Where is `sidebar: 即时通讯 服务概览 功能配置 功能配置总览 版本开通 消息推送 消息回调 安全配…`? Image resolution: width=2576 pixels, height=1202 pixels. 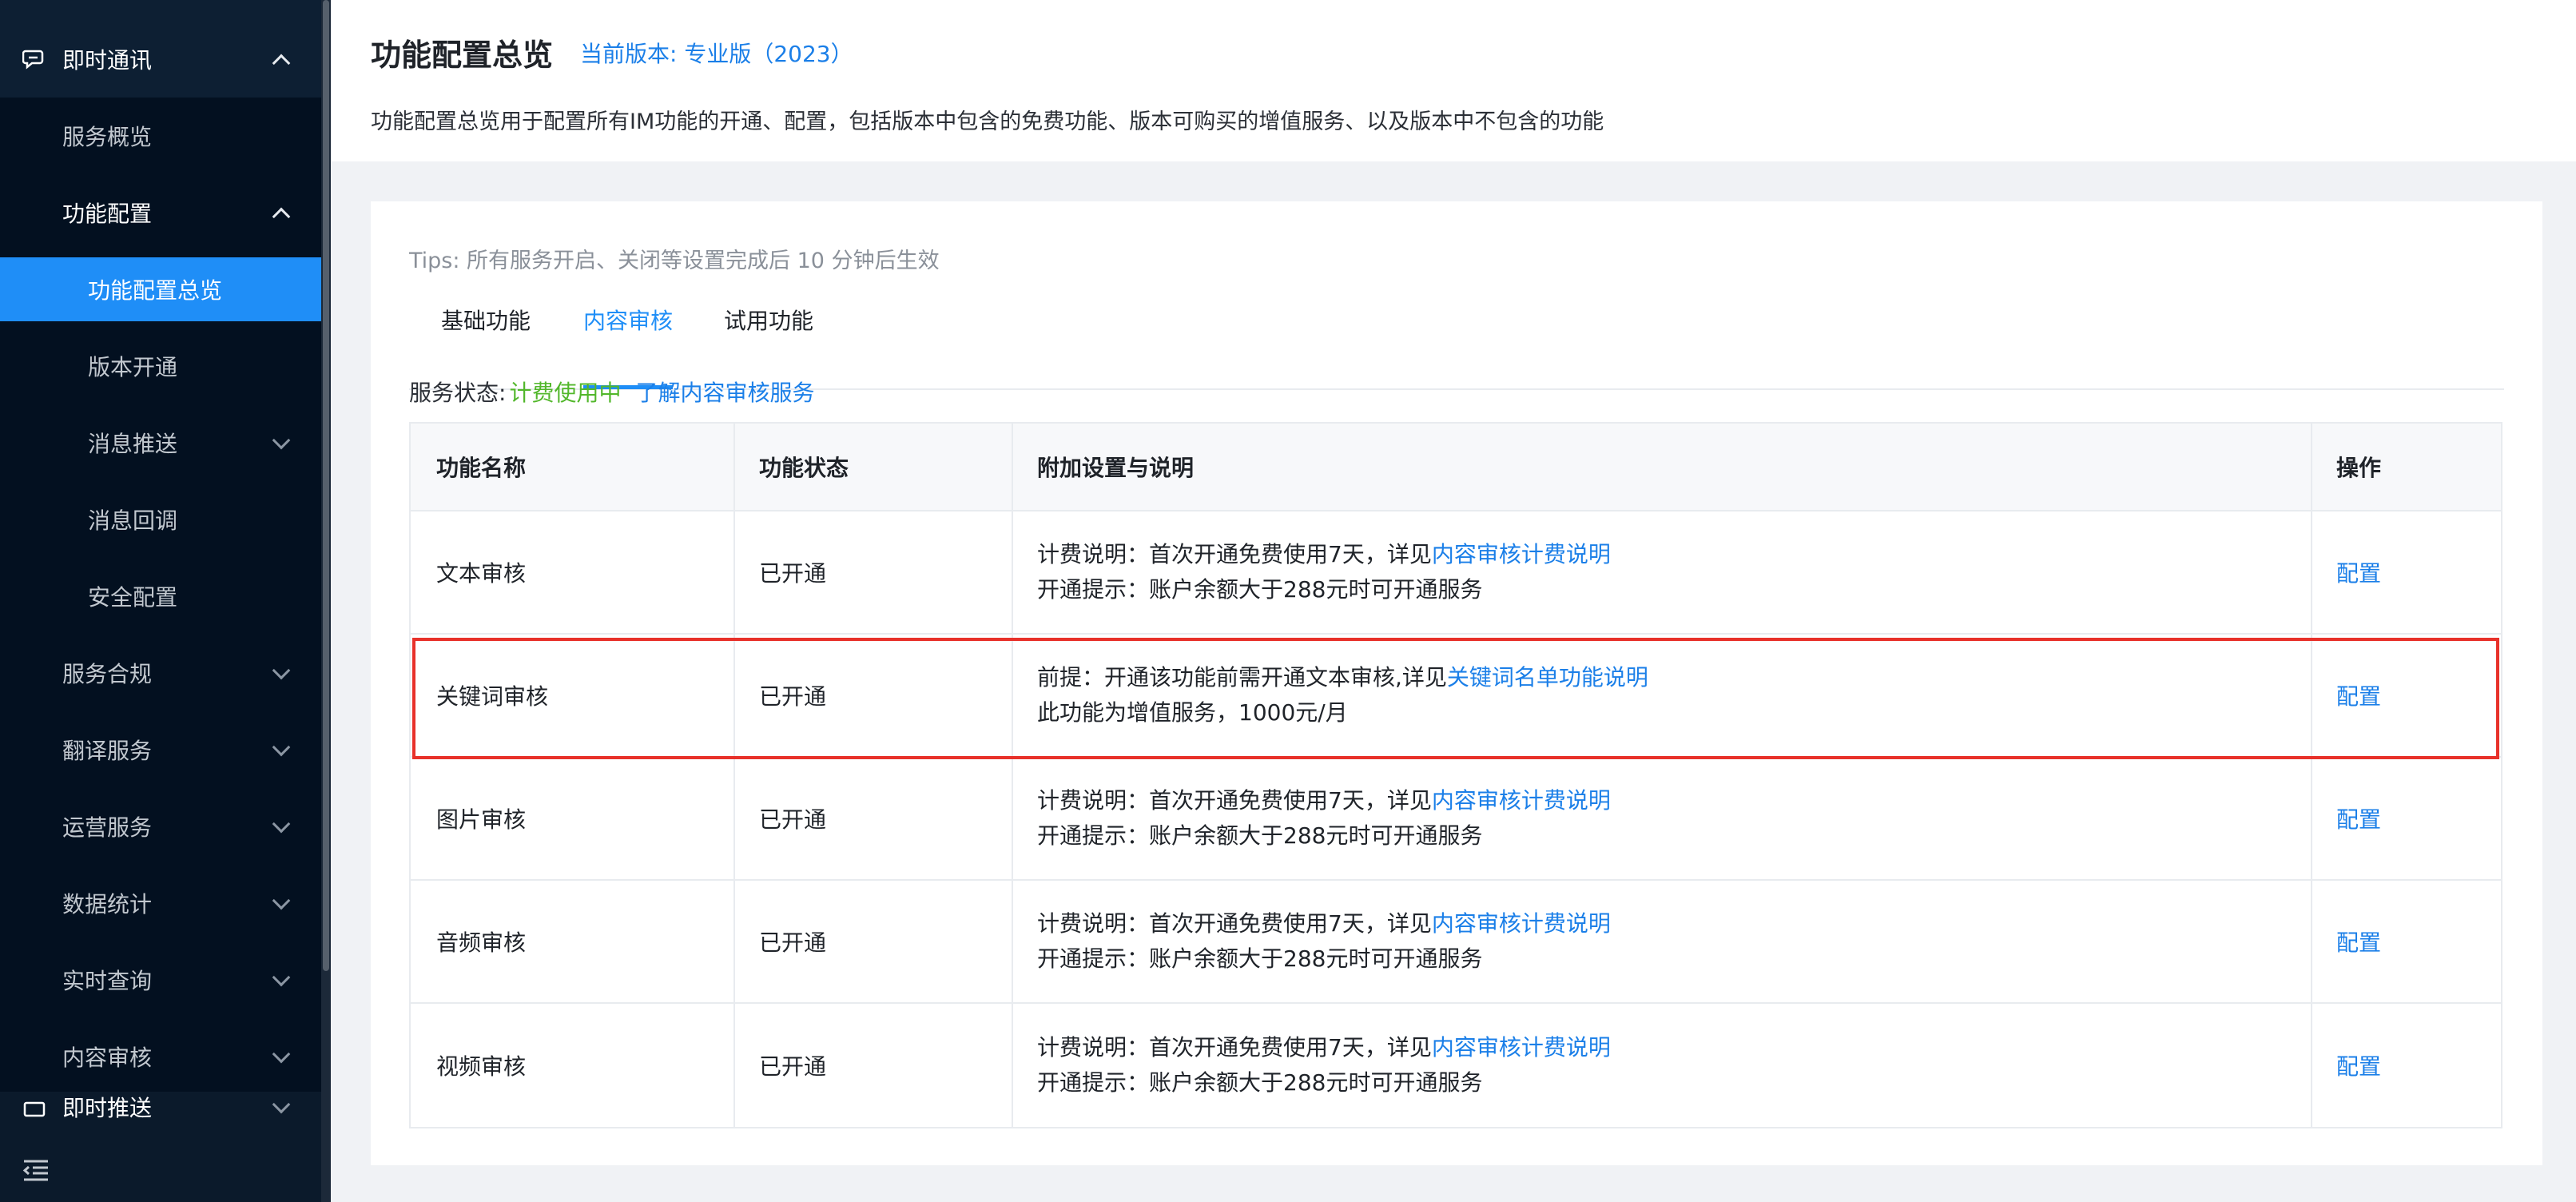
sidebar: 即时通讯 服务概览 功能配置 功能配置总览 版本开通 消息推送 消息回调 安全配… is located at coordinates (160, 601).